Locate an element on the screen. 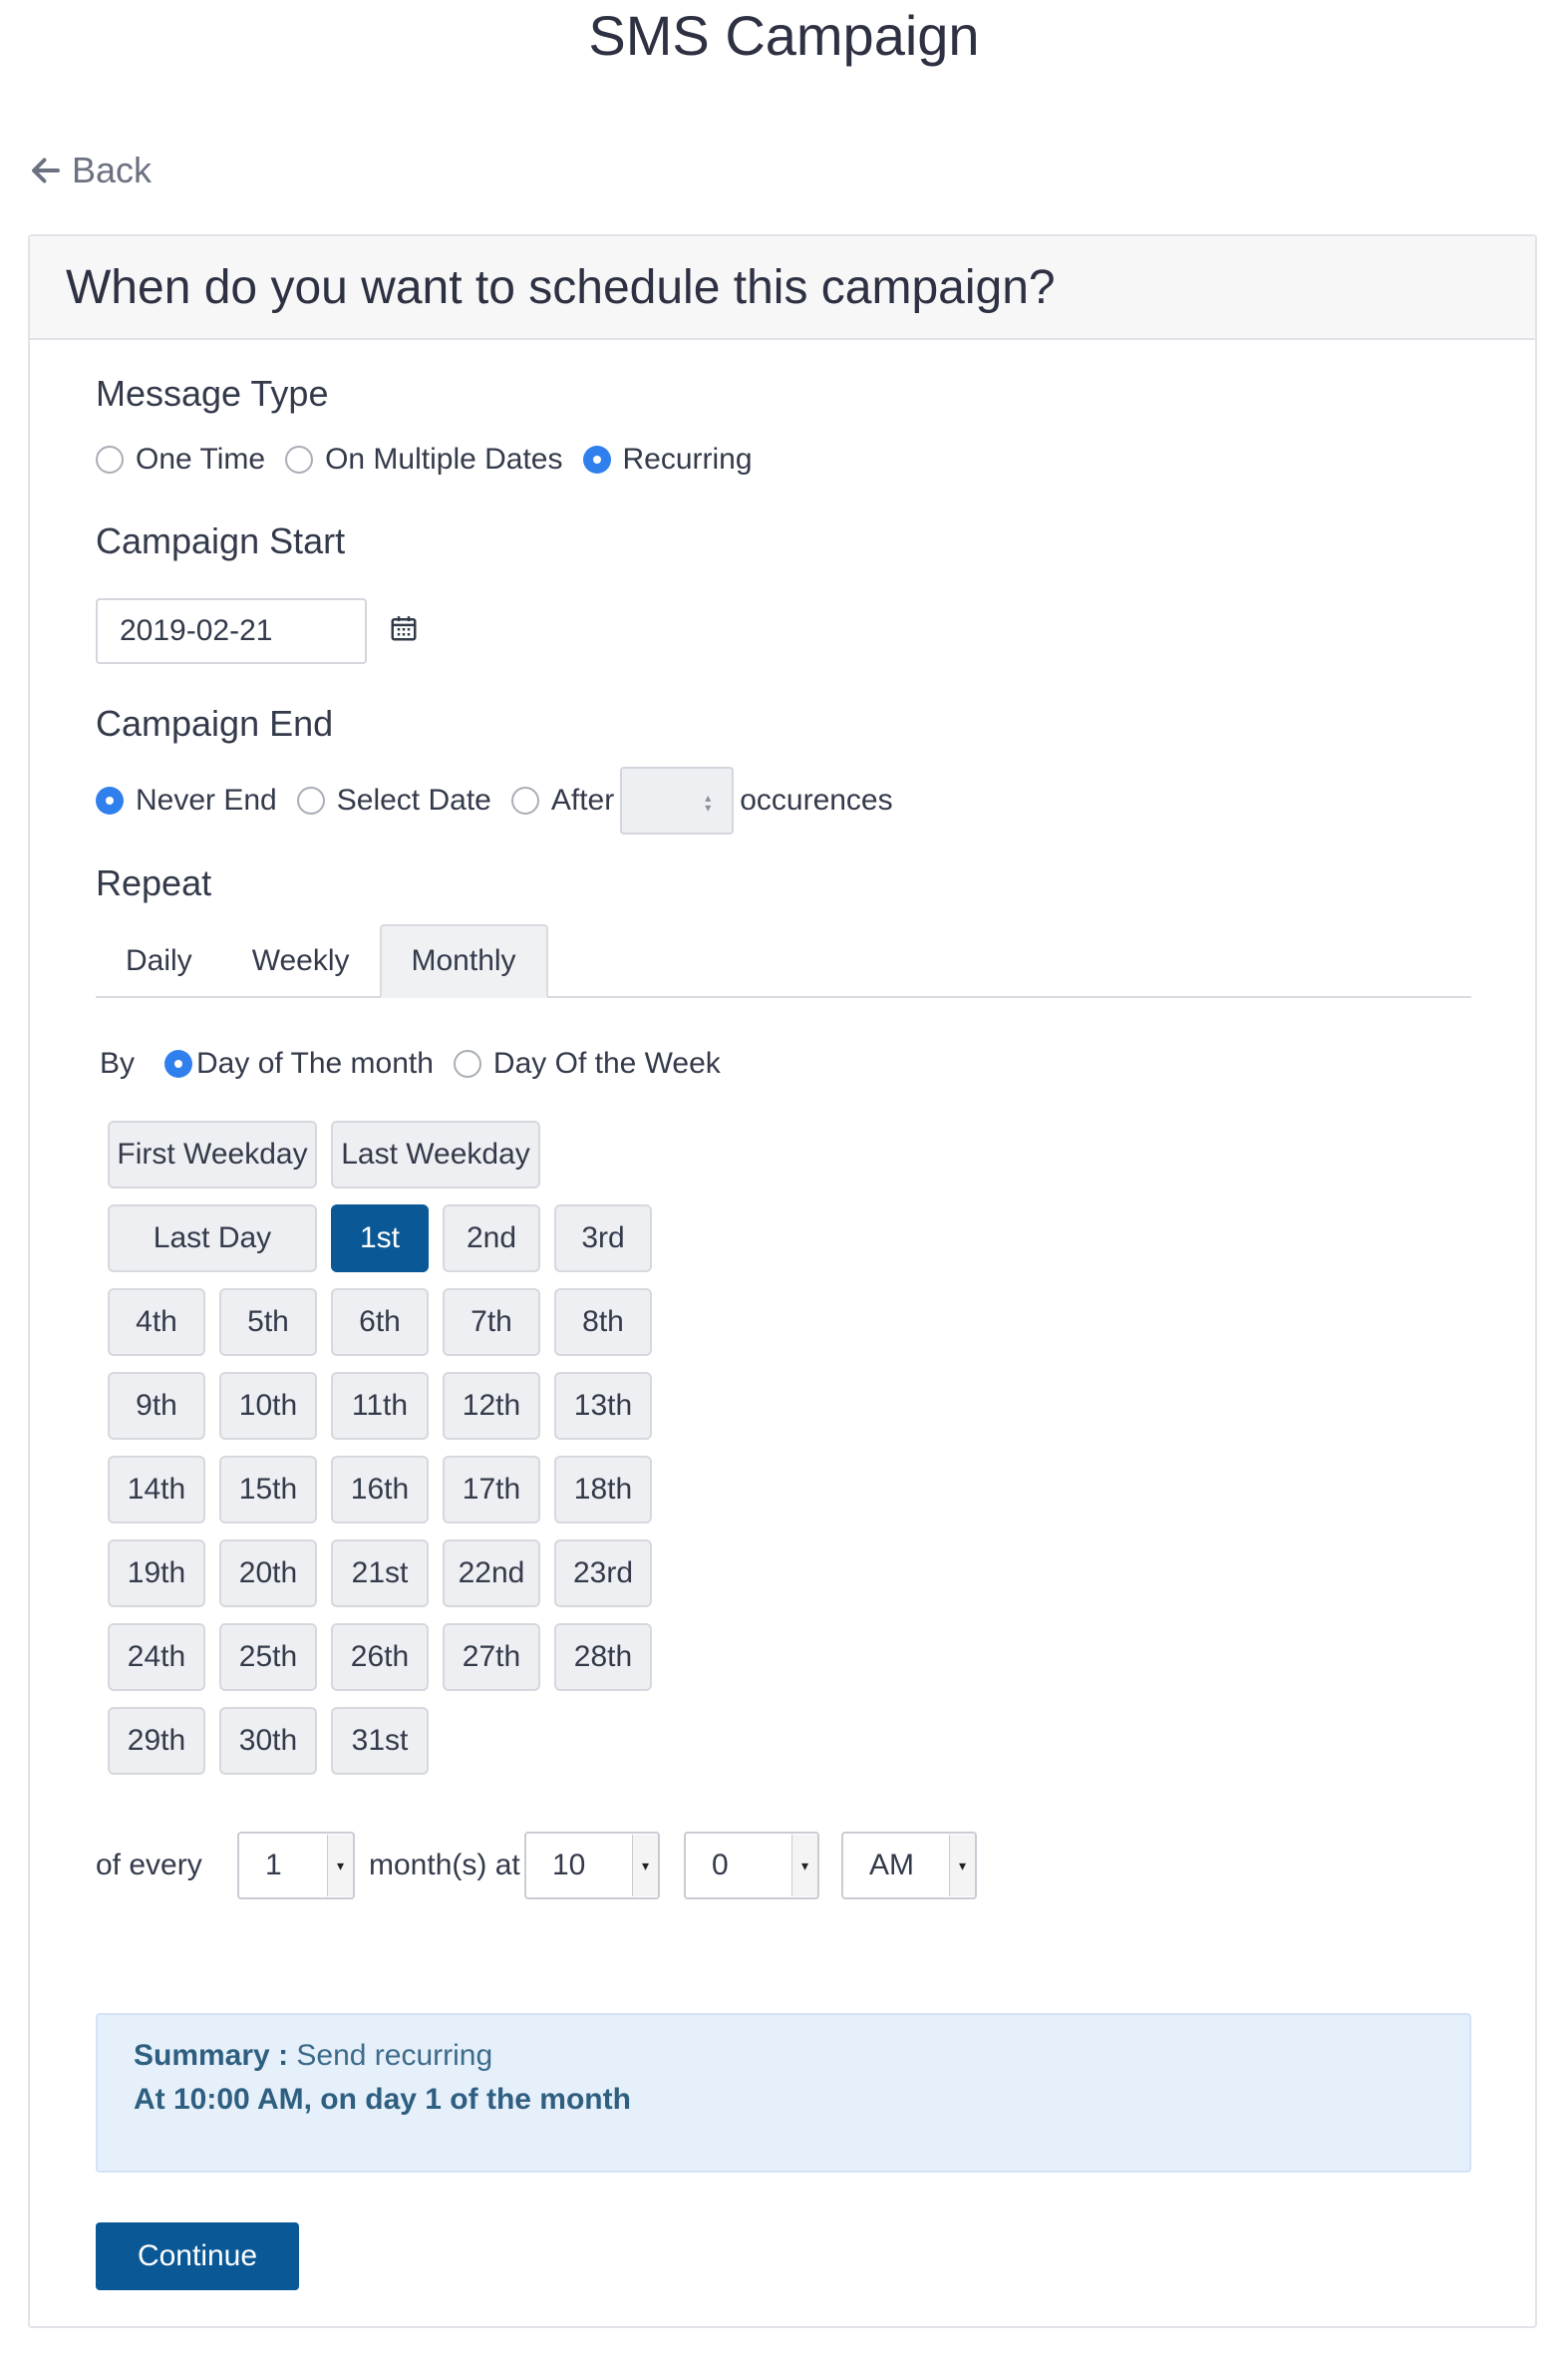  by-label: By is located at coordinates (118, 1064).